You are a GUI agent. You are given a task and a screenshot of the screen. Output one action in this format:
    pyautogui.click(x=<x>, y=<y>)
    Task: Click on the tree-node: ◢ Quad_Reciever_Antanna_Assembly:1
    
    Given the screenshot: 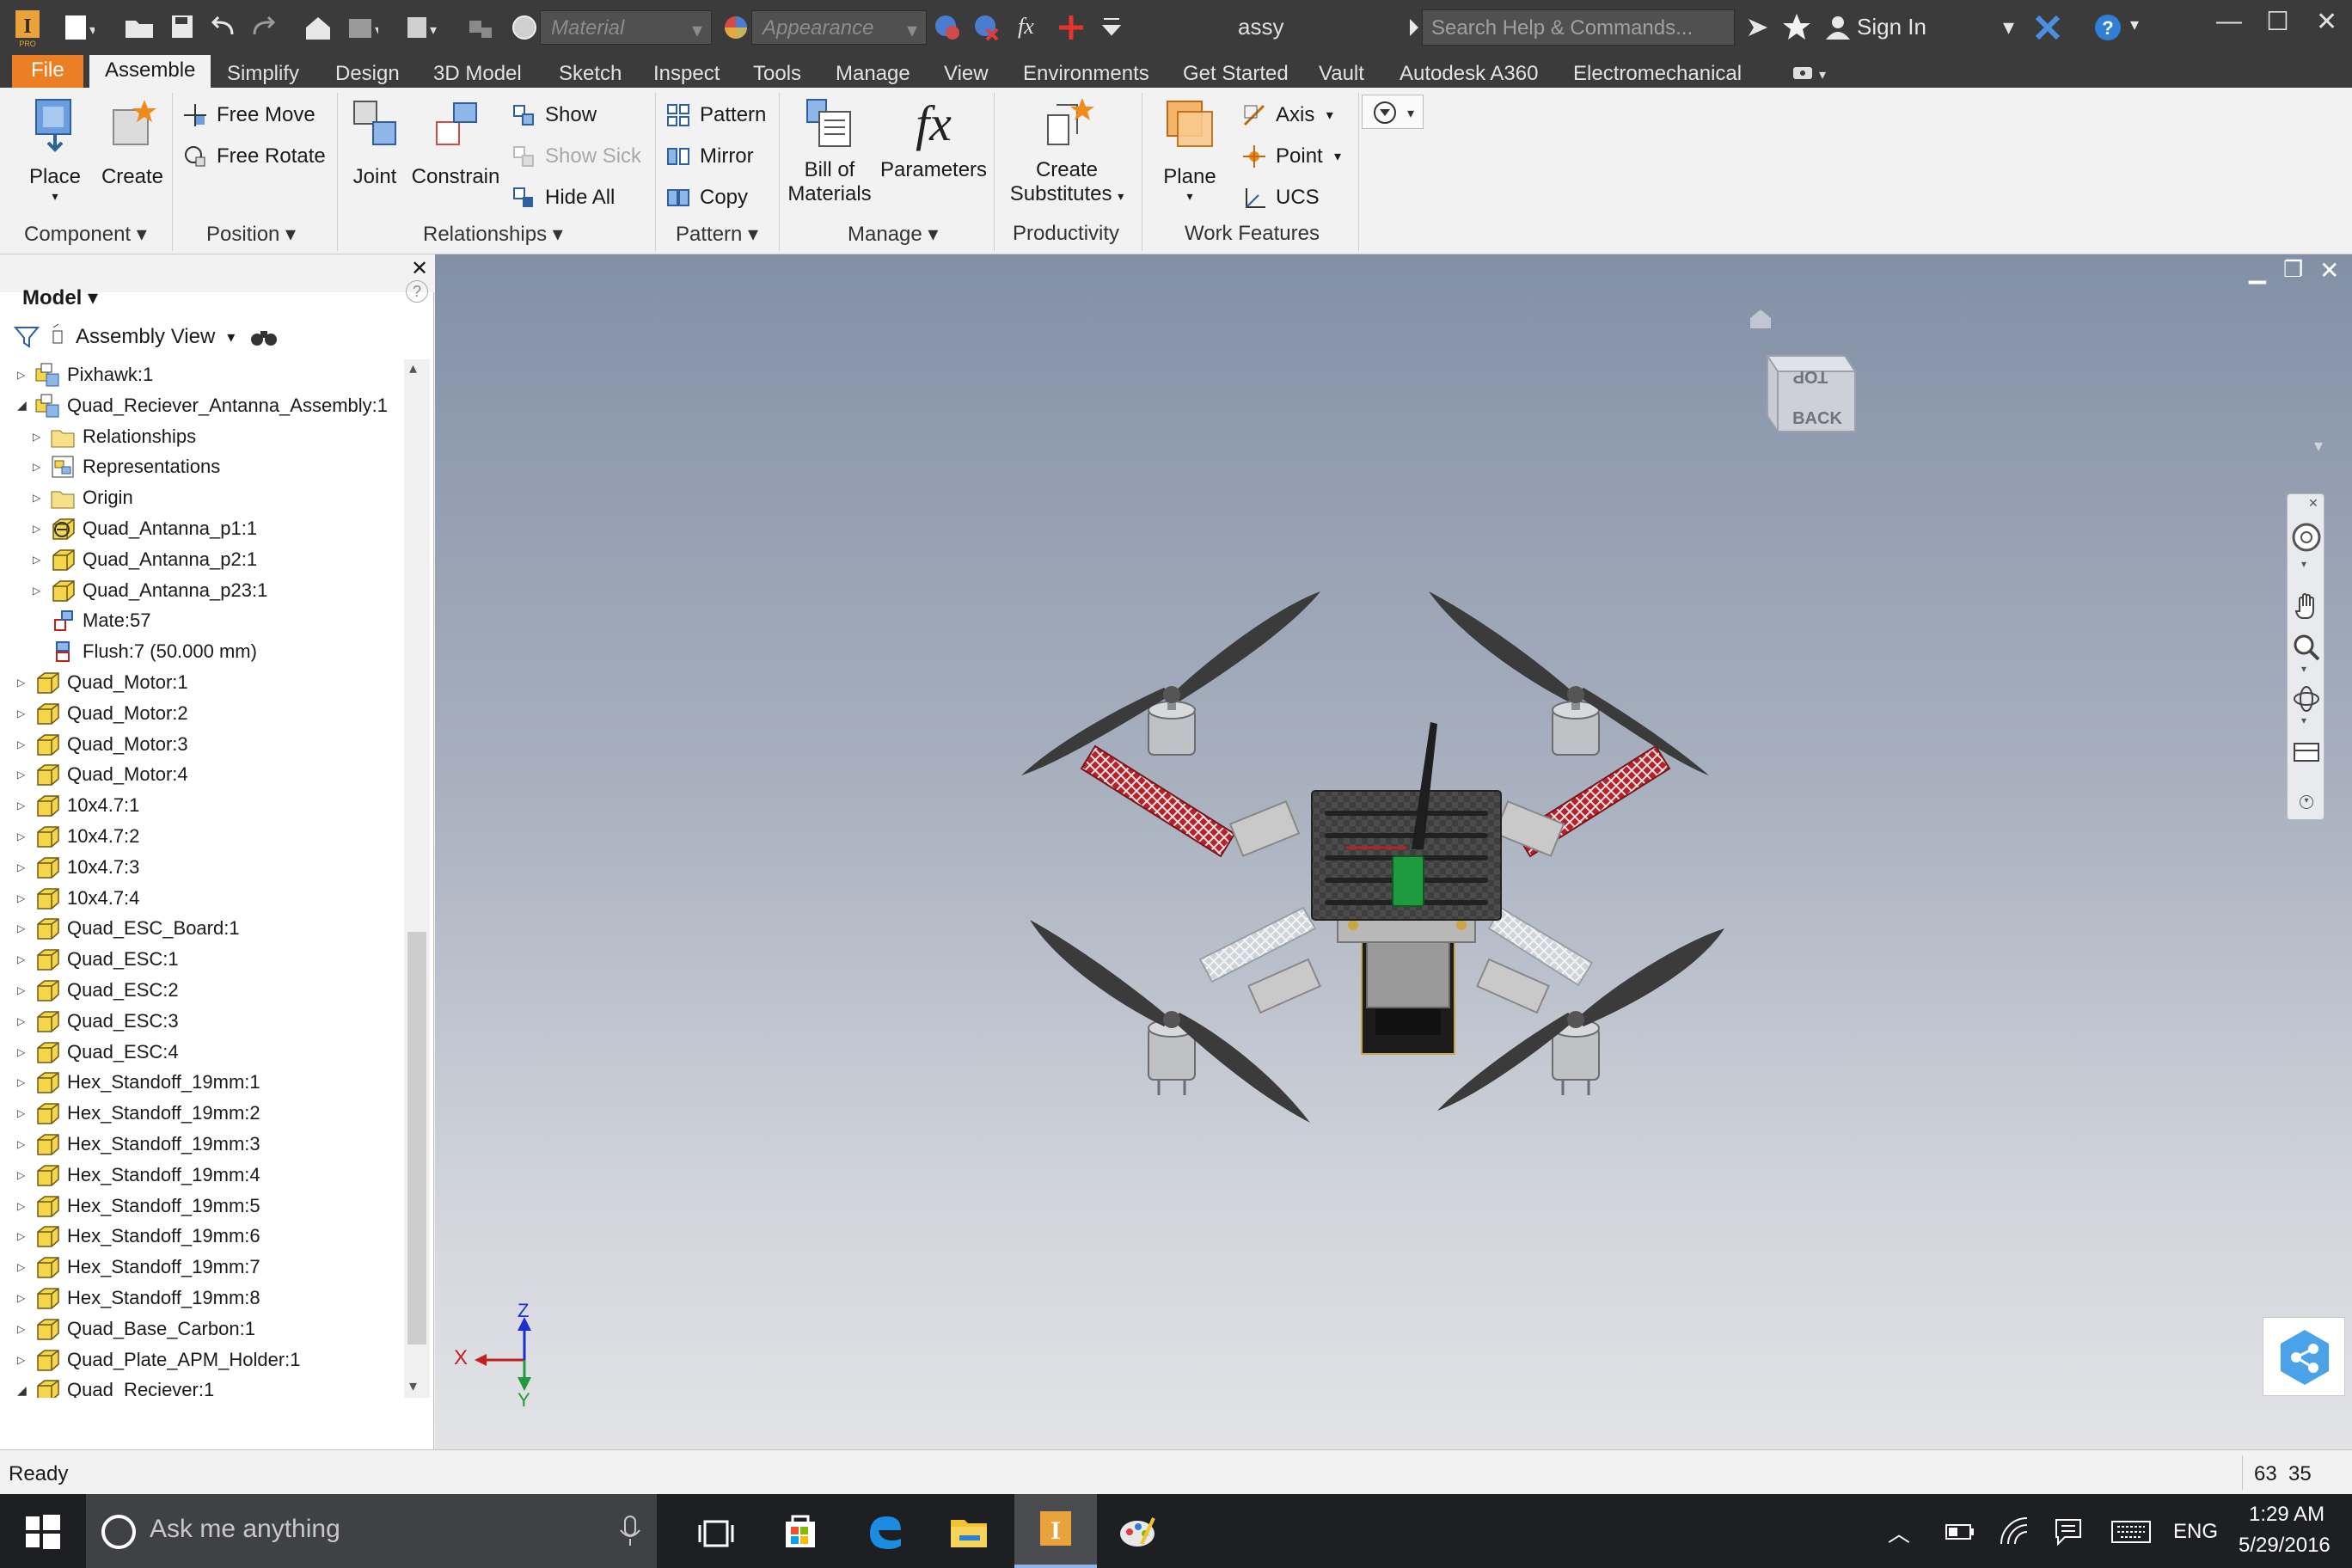 What is the action you would take?
    pyautogui.click(x=202, y=405)
    